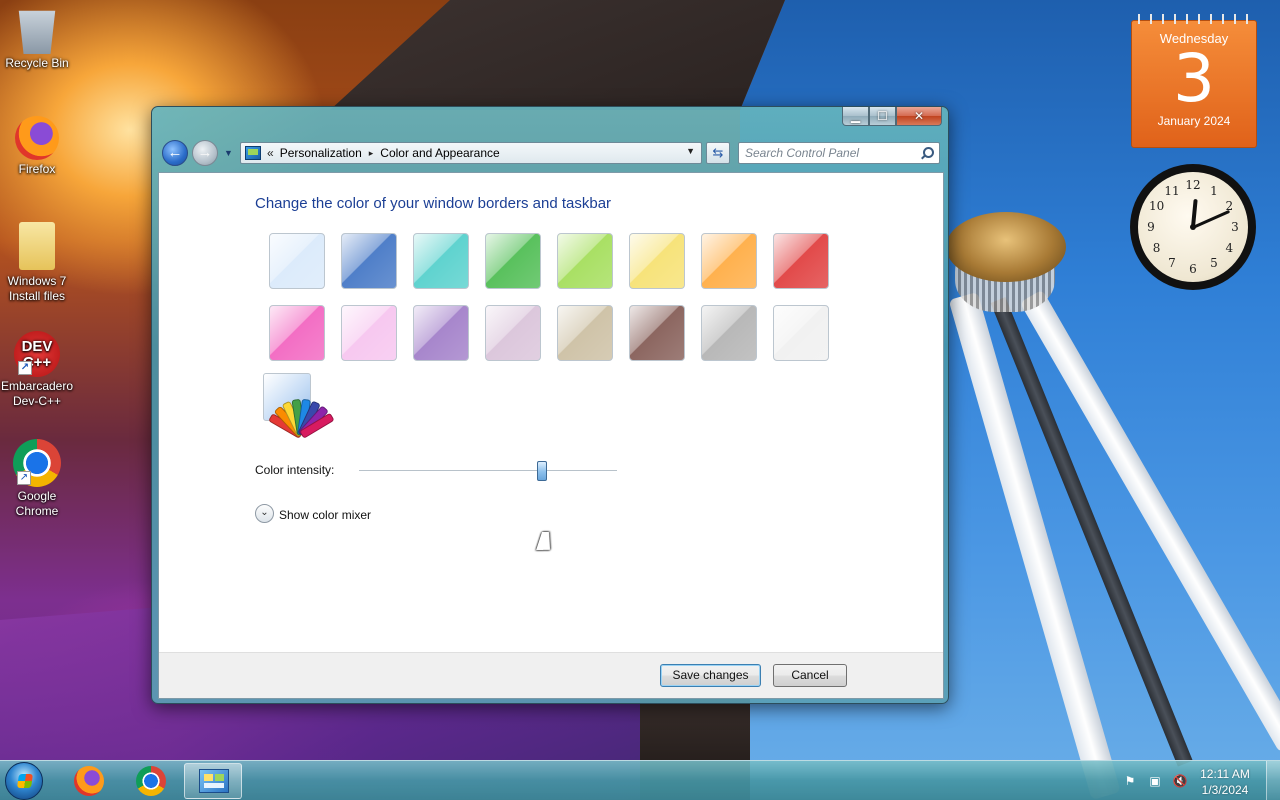  I want to click on desktop-icon-label: Firefox, so click(37, 169).